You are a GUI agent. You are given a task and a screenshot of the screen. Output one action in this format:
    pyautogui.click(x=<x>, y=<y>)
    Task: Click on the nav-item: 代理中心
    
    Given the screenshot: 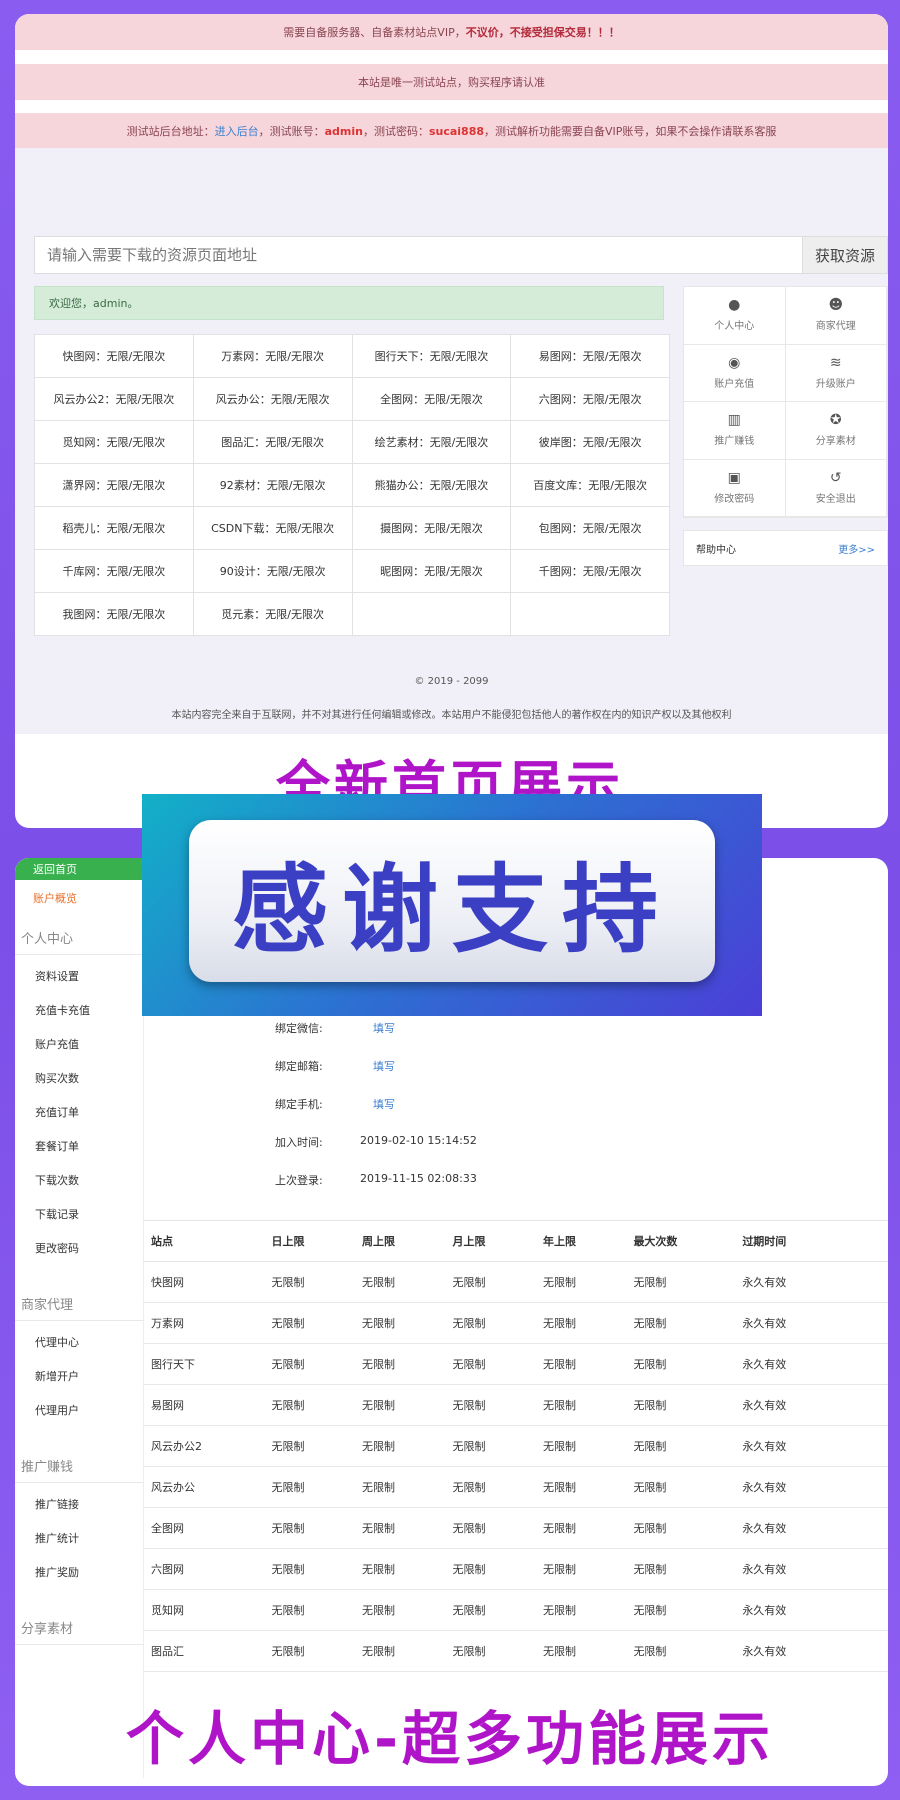 What is the action you would take?
    pyautogui.click(x=57, y=1342)
    